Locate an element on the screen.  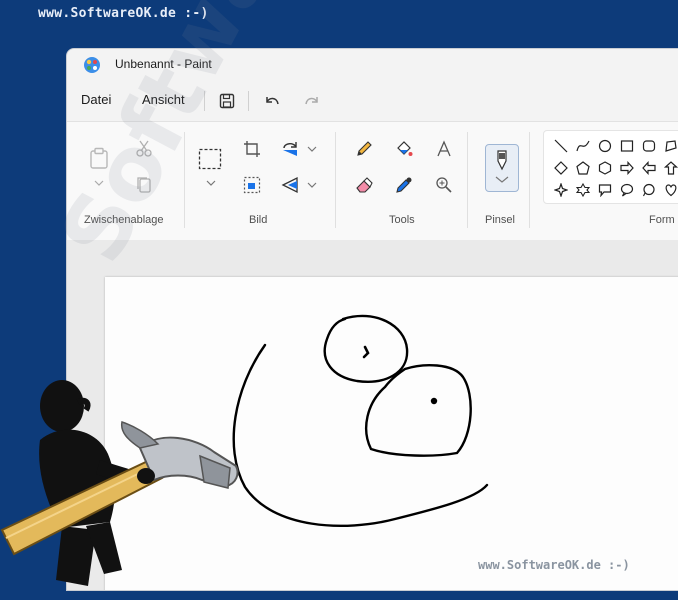
eraser-icon is located at coordinates (364, 185).